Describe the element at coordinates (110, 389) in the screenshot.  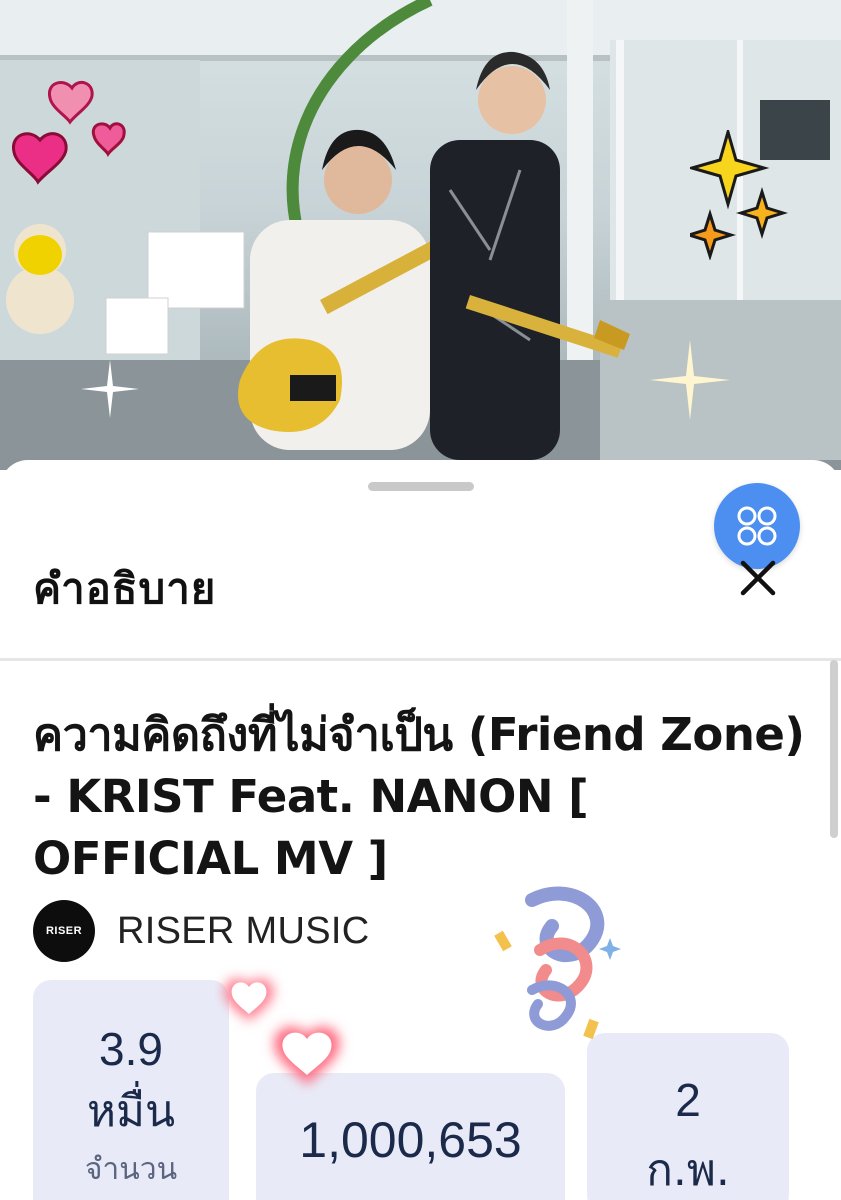
I see `glitter-sticker-left` at that location.